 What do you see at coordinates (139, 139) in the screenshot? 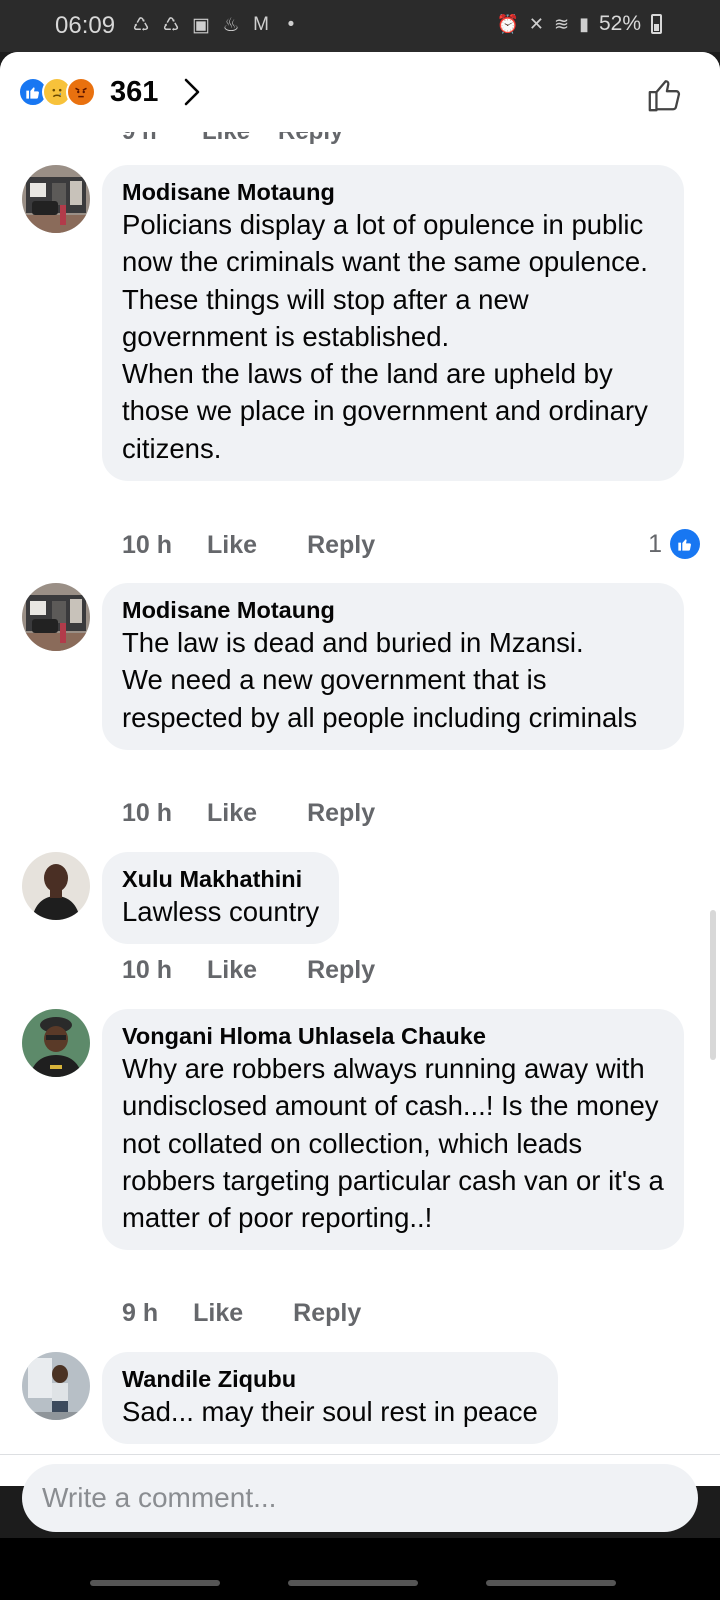
I see `previous-comment-time: 9 h` at bounding box center [139, 139].